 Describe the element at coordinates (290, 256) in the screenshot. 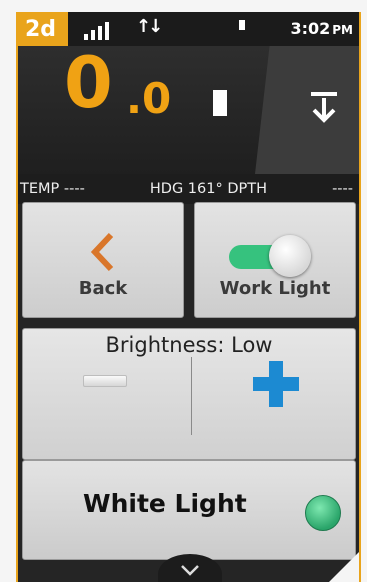

I see `toggle-knob` at that location.